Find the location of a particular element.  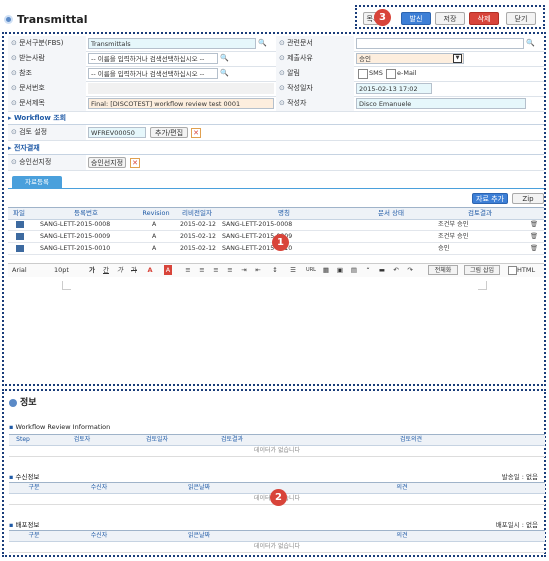

font-select: Arial is located at coordinates (30, 270).